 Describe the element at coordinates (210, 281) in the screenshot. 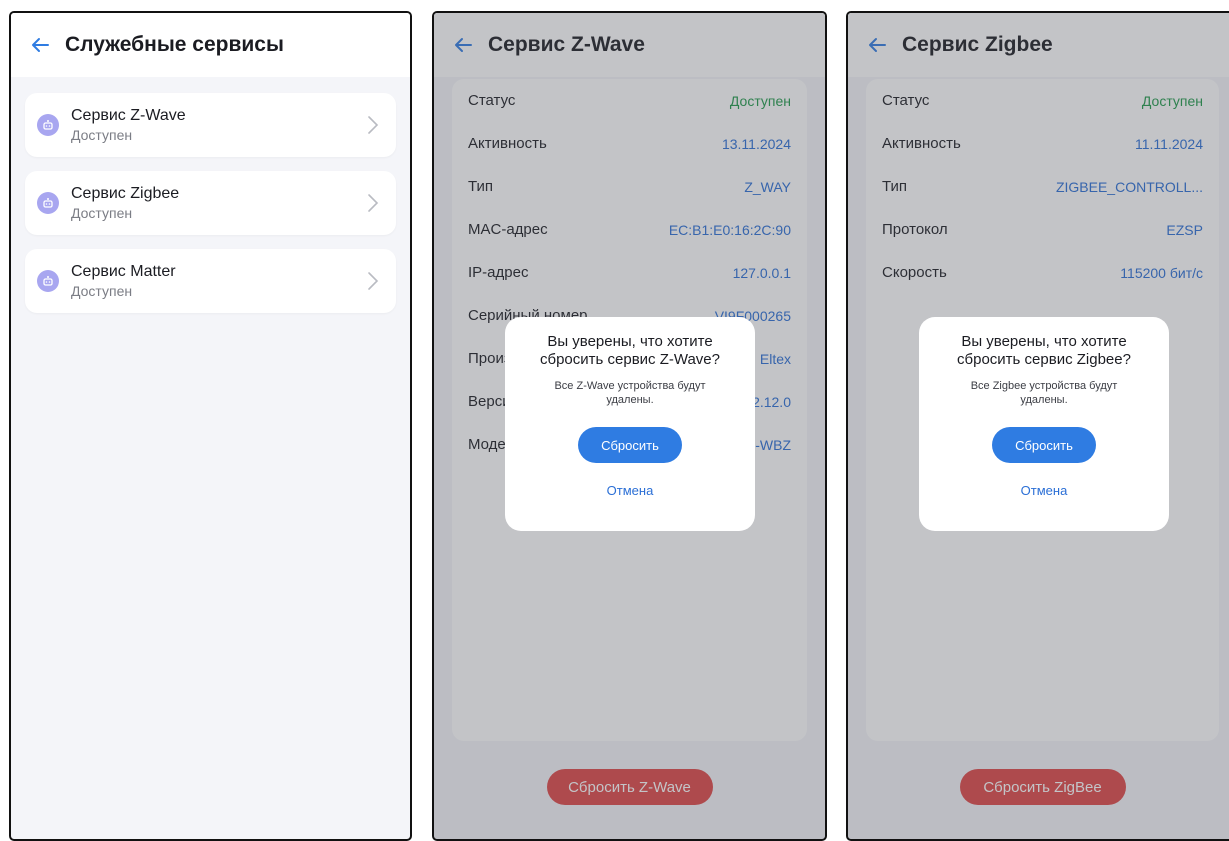

I see `service-item-matter: Сервис Matter Доступен` at that location.